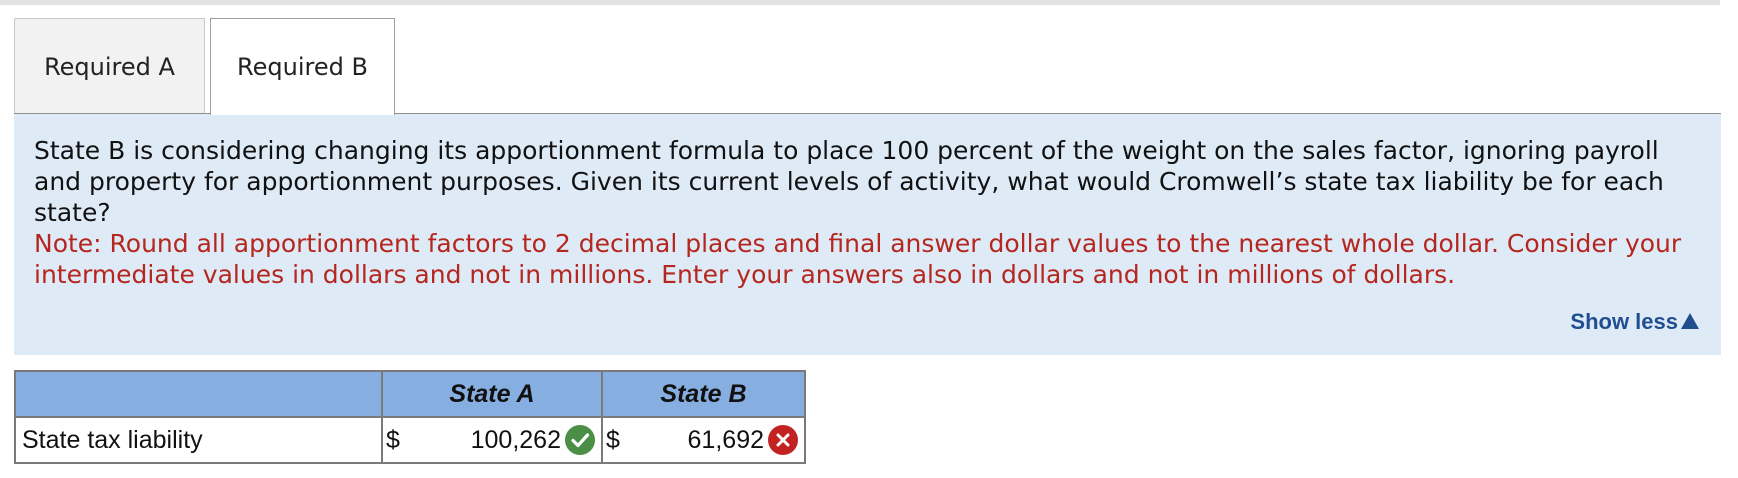 The width and height of the screenshot is (1738, 478). Describe the element at coordinates (198, 394) in the screenshot. I see `header-blank` at that location.